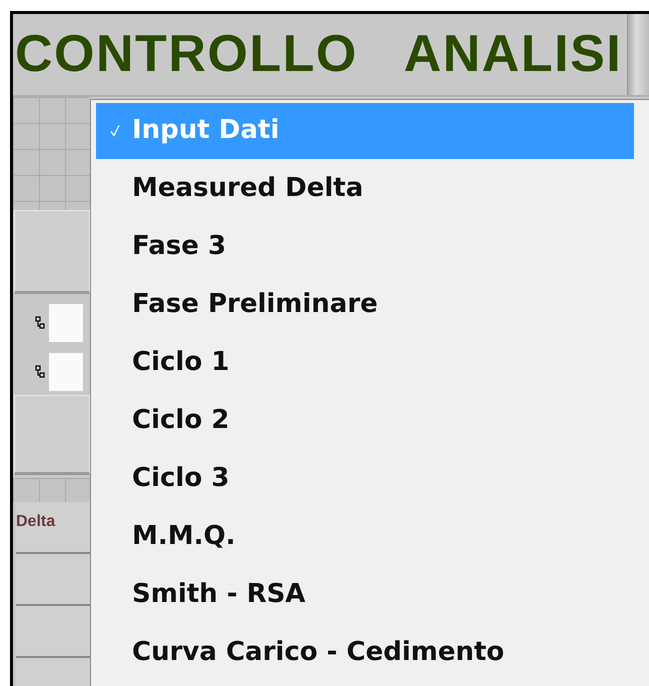 The image size is (649, 686). Describe the element at coordinates (365, 480) in the screenshot. I see `menu-item: Ciclo 3` at that location.